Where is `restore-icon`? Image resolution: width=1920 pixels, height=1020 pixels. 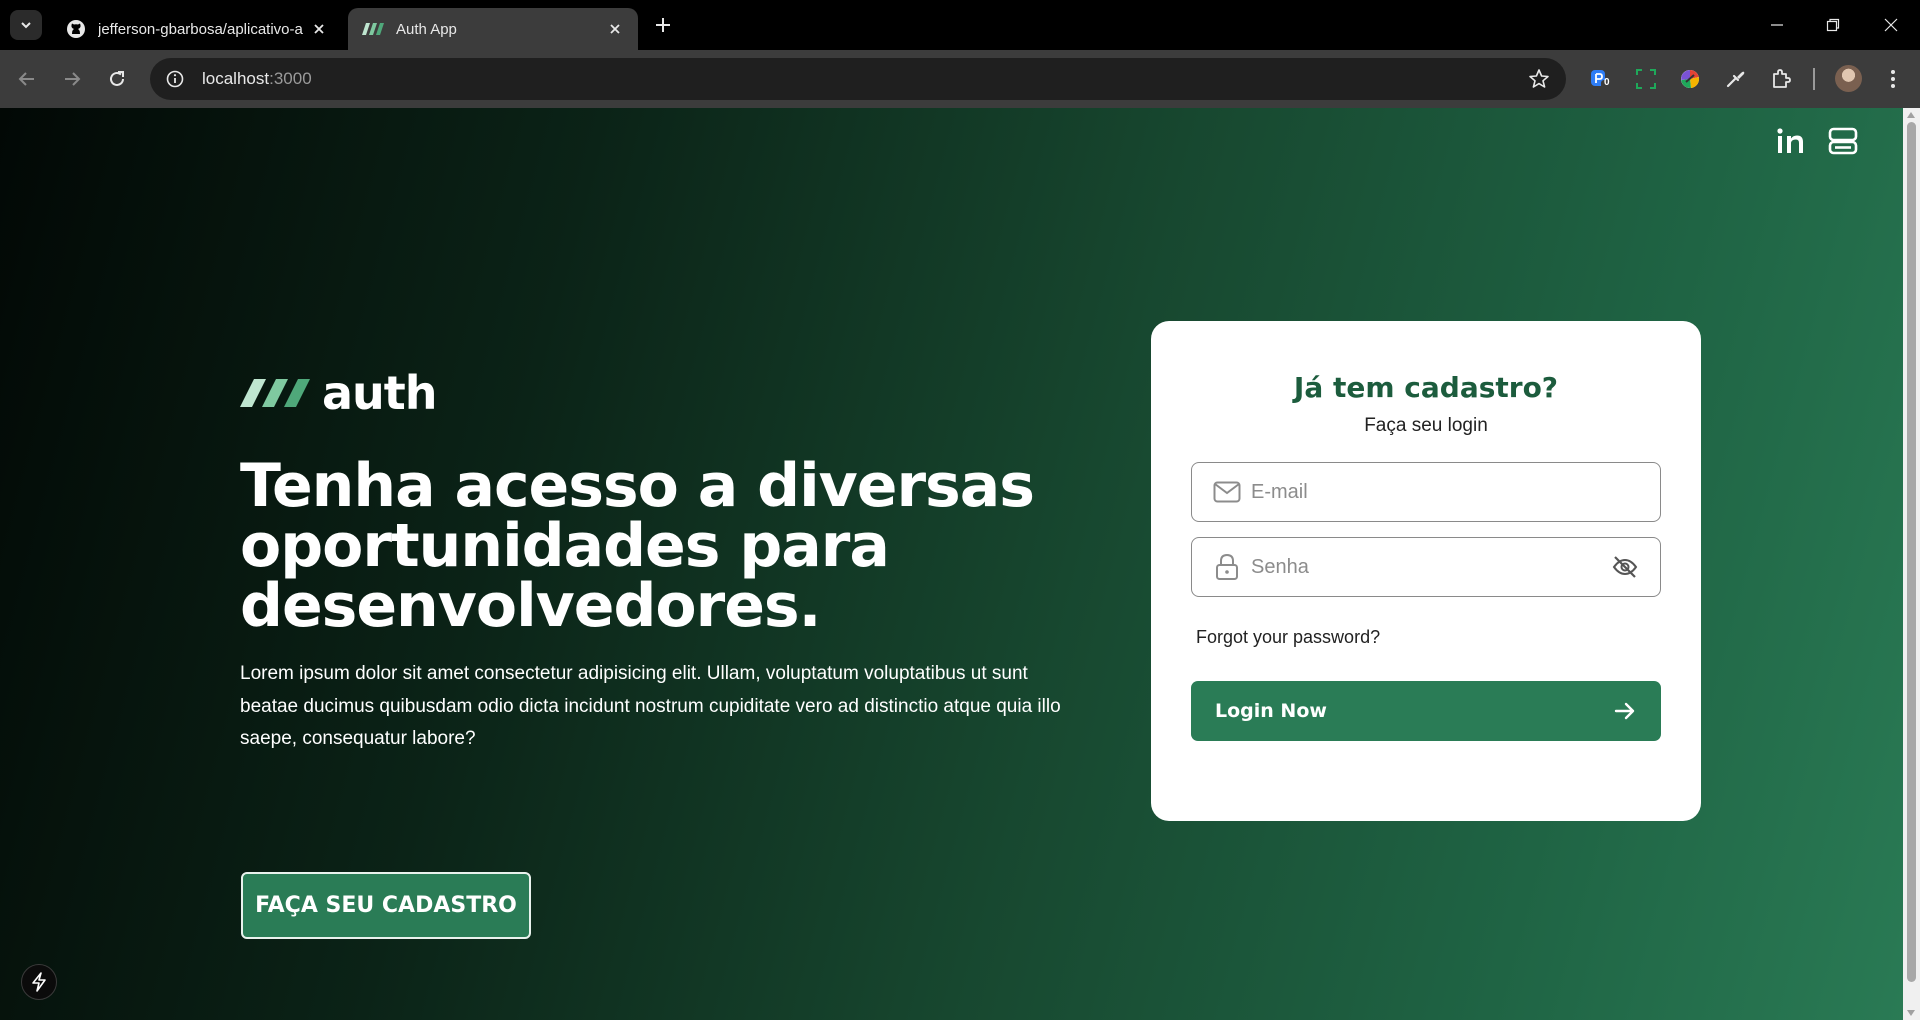 restore-icon is located at coordinates (1833, 25).